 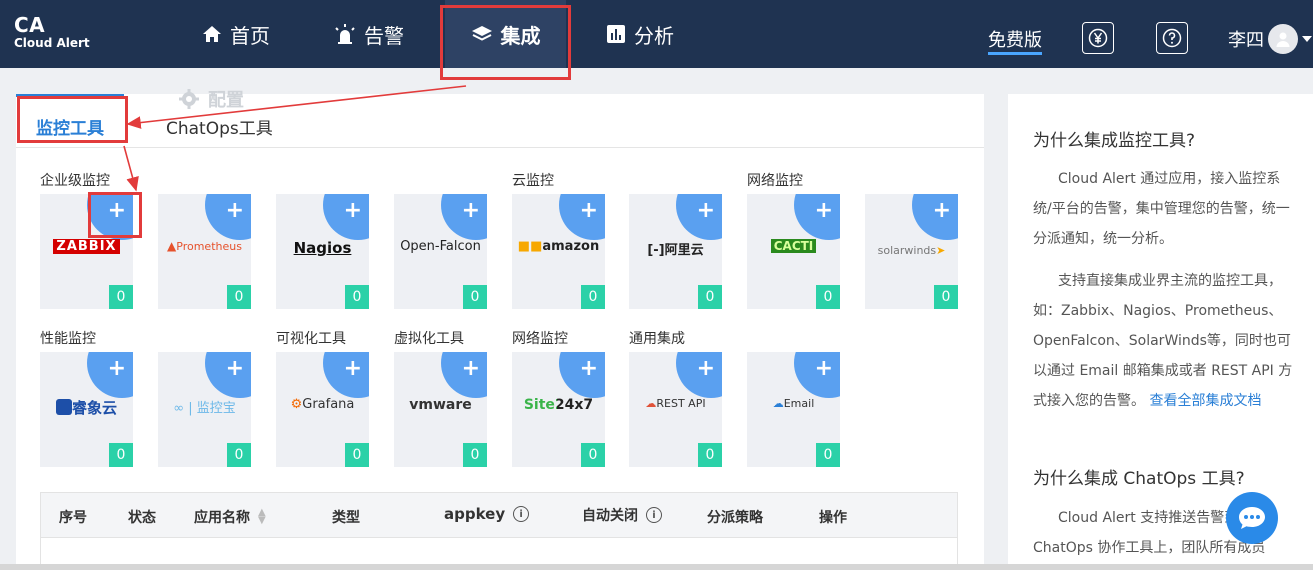 What do you see at coordinates (475, 514) in the screenshot?
I see `col-appkey-label: appkey` at bounding box center [475, 514].